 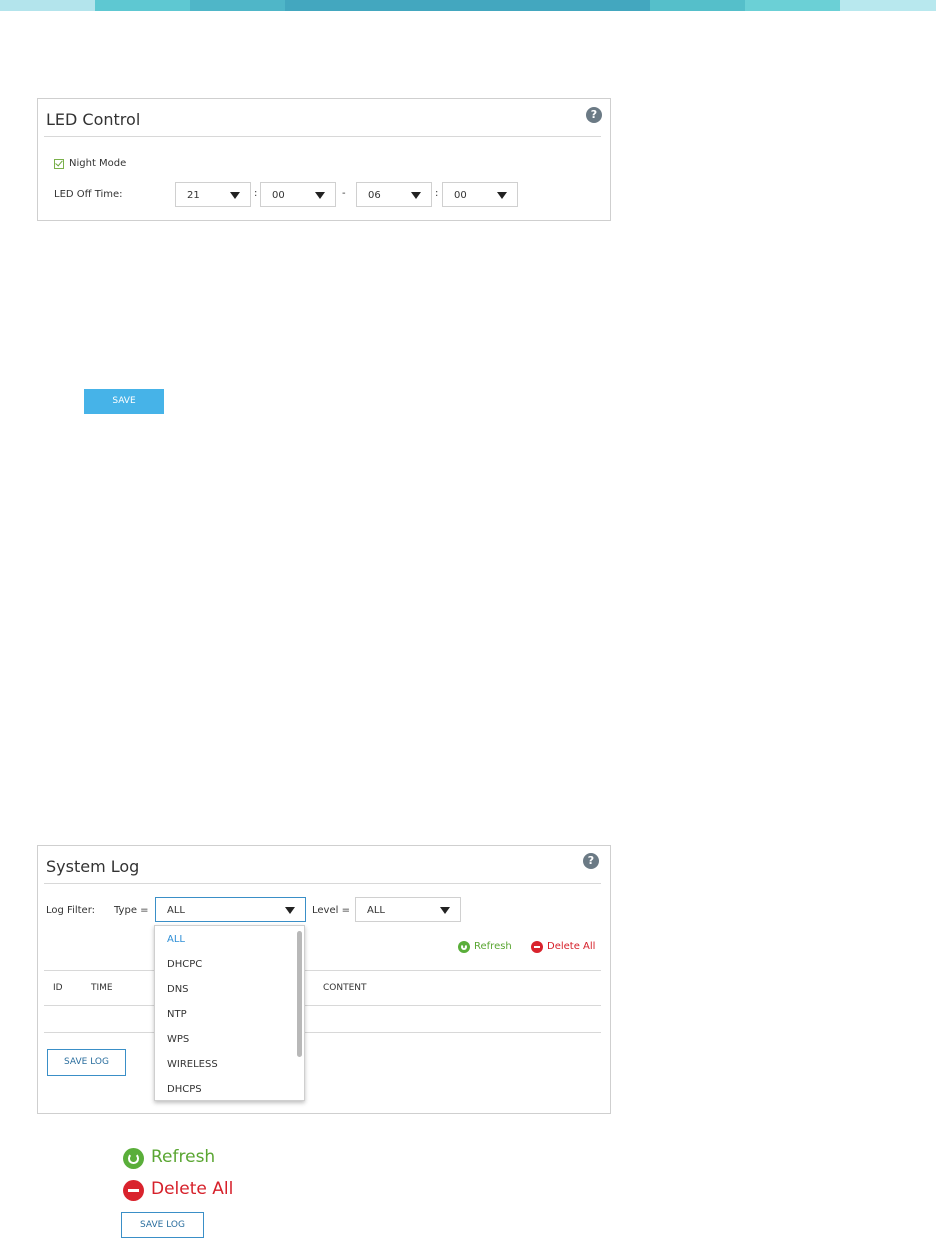 What do you see at coordinates (70, 910) in the screenshot?
I see `log-filter-label: Log Filter:` at bounding box center [70, 910].